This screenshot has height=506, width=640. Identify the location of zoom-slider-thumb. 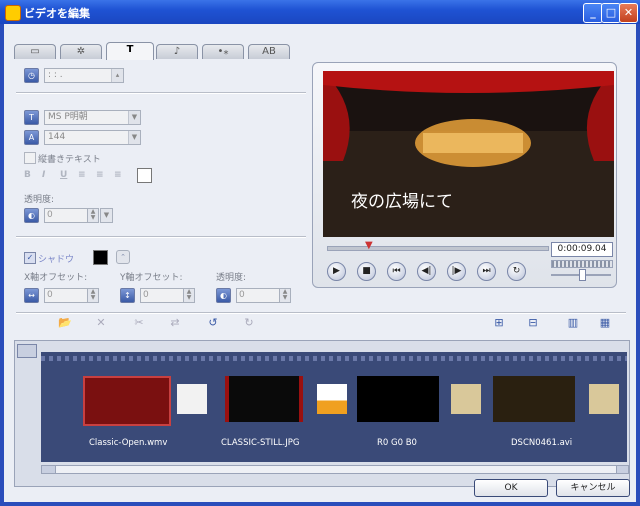
(582, 275).